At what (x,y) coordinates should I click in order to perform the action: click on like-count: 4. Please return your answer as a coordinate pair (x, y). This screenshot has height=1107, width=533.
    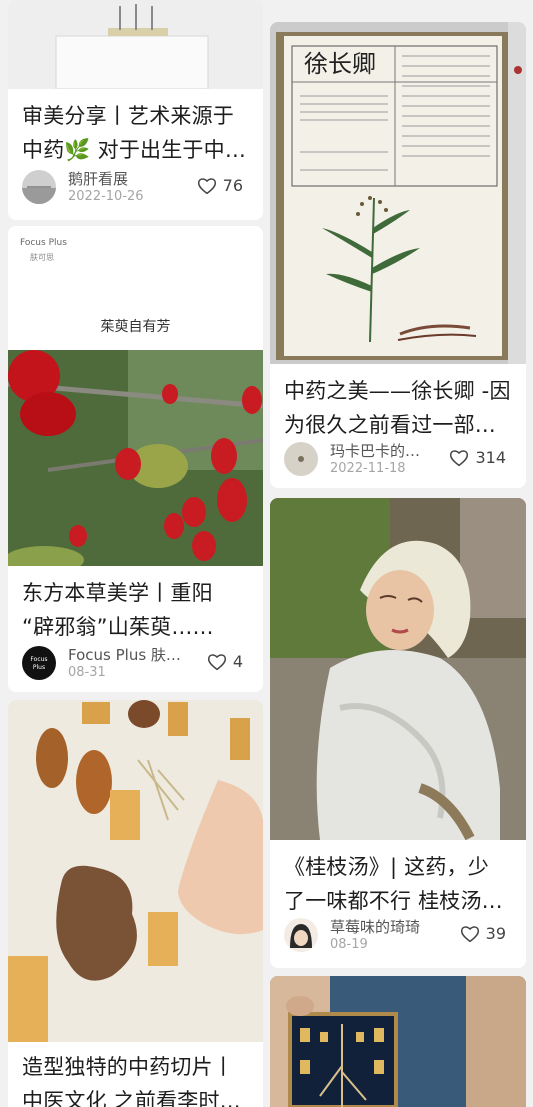
    Looking at the image, I should click on (237, 661).